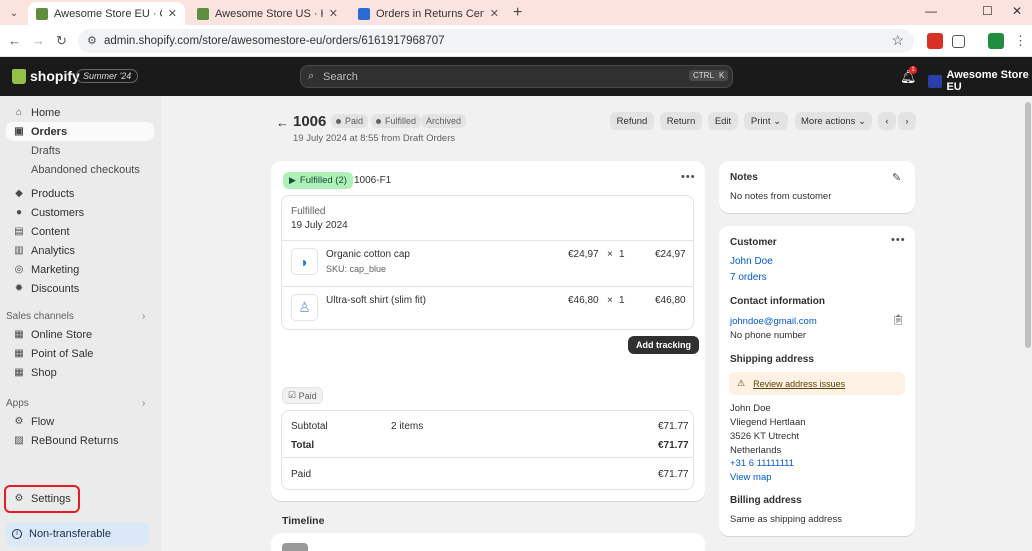 The width and height of the screenshot is (1032, 551). Describe the element at coordinates (356, 269) in the screenshot. I see `line-item-sku: SKU: cap_blue` at that location.